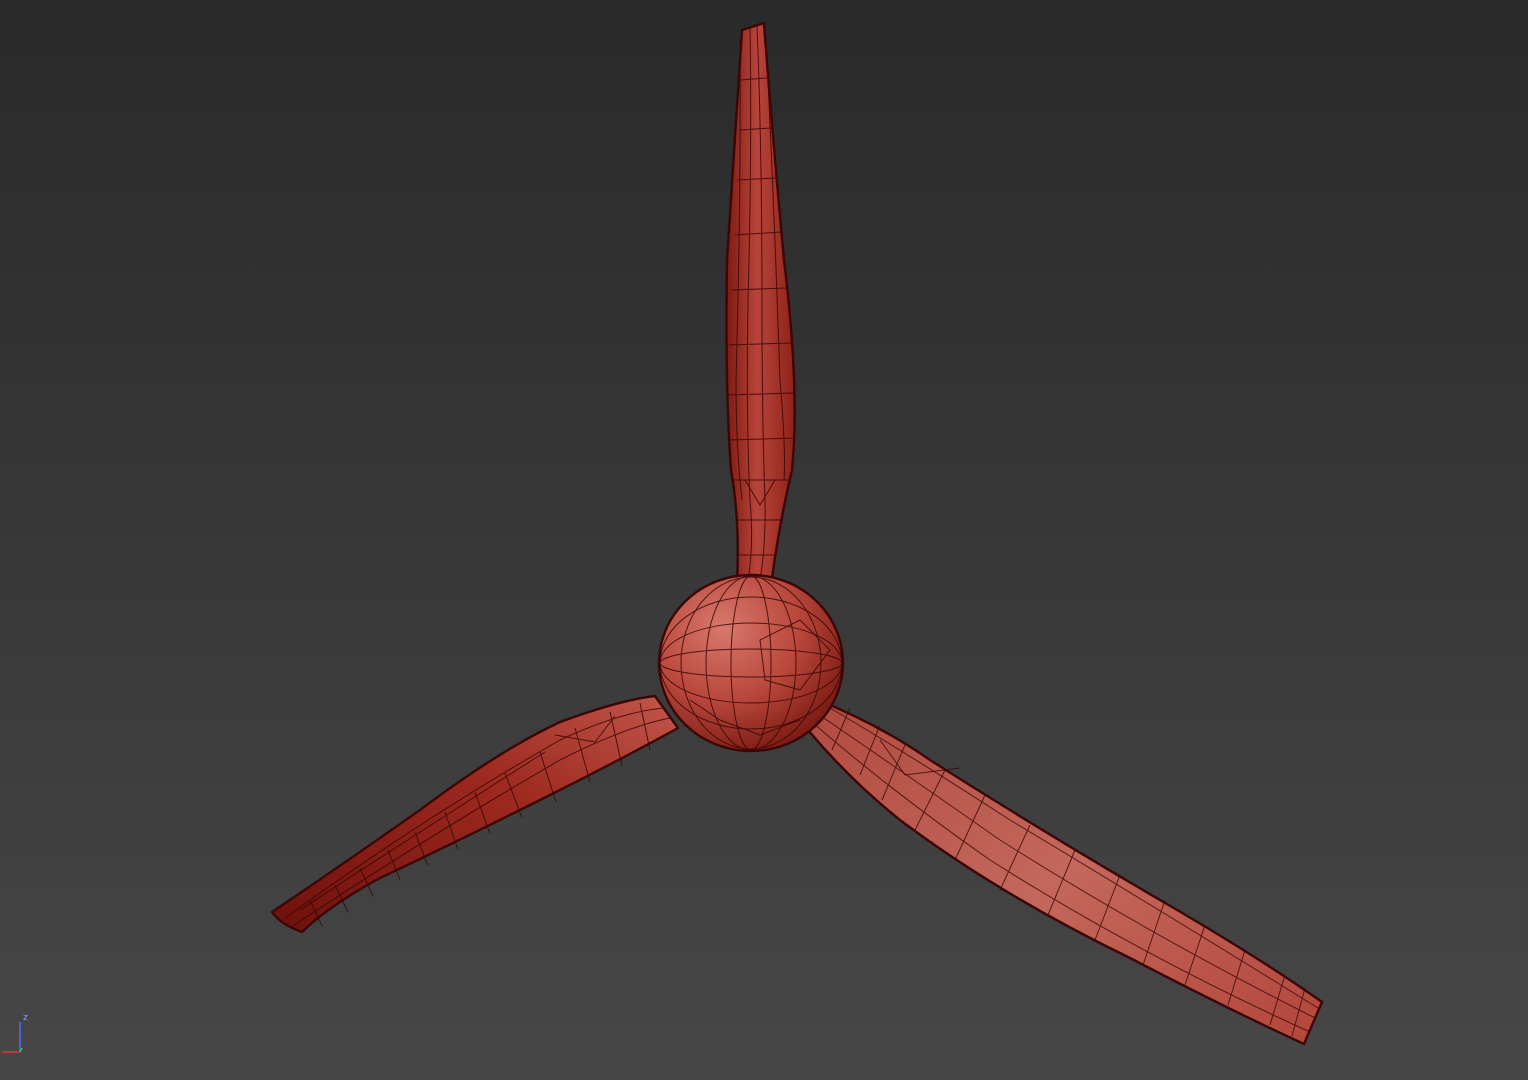  I want to click on blade-left, so click(475, 814).